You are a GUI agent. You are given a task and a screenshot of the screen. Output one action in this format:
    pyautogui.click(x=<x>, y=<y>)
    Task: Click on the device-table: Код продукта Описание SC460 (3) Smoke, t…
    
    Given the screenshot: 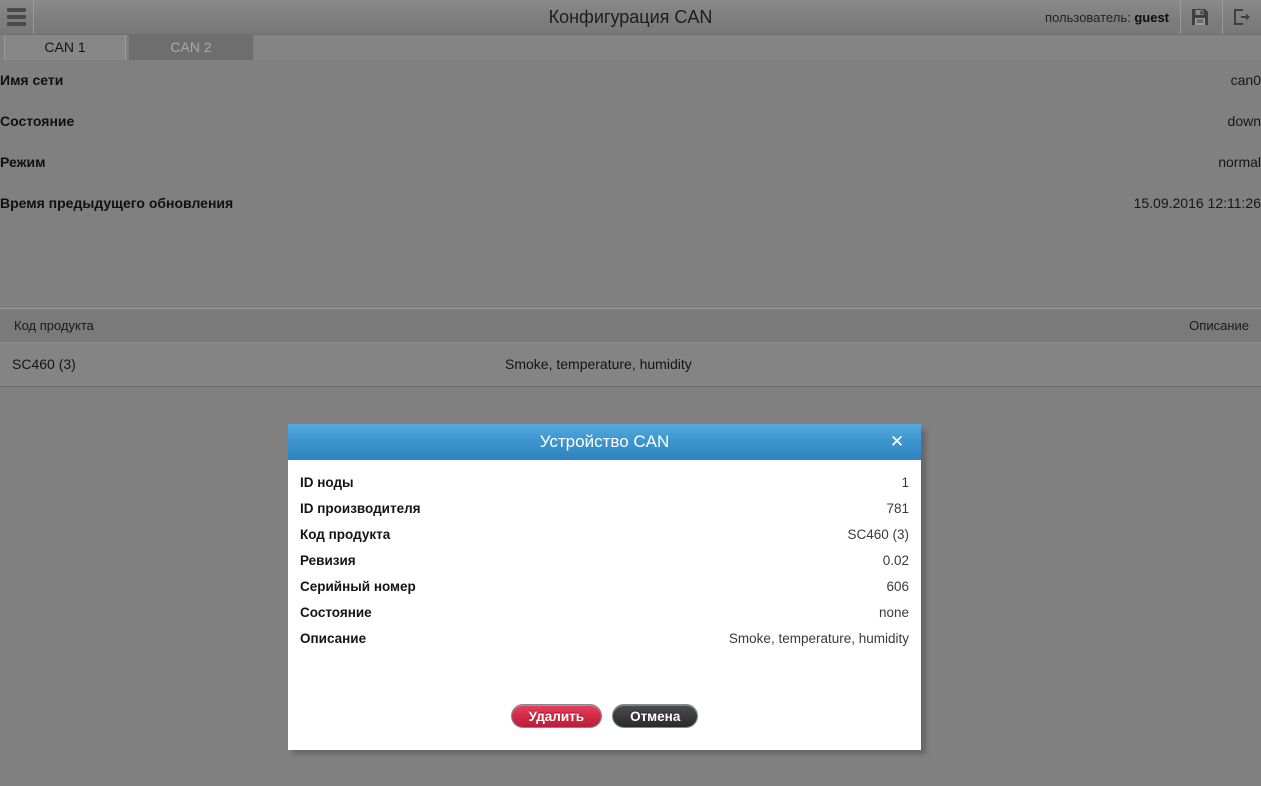 What is the action you would take?
    pyautogui.click(x=630, y=347)
    